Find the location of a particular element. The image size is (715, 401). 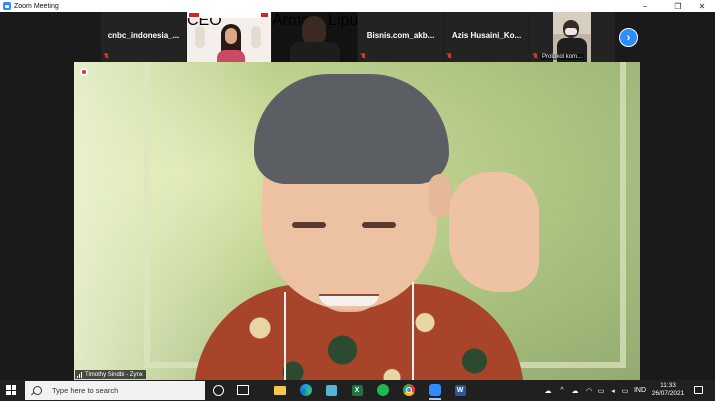

cortana-icon is located at coordinates (218, 390).